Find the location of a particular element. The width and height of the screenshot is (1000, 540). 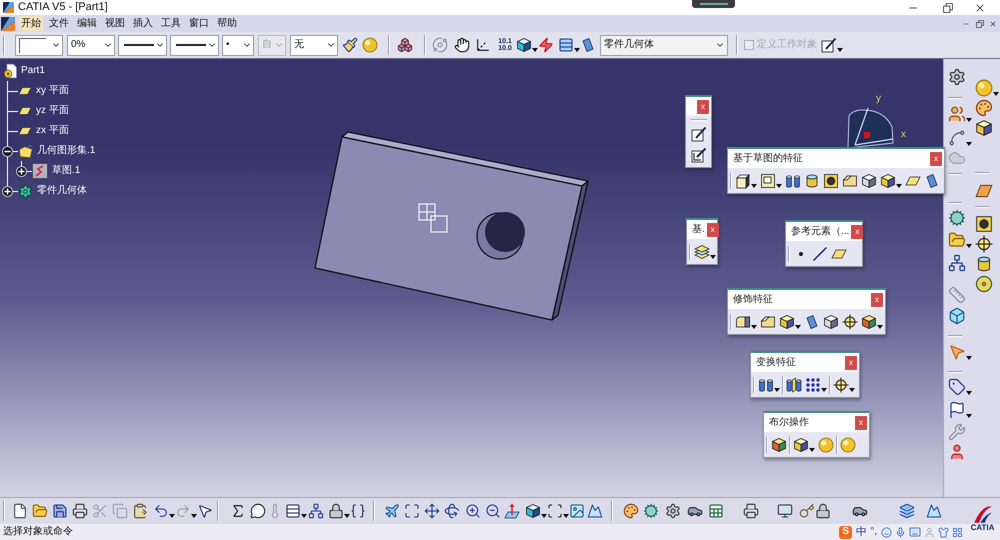

hierarchy-icon is located at coordinates (316, 511).